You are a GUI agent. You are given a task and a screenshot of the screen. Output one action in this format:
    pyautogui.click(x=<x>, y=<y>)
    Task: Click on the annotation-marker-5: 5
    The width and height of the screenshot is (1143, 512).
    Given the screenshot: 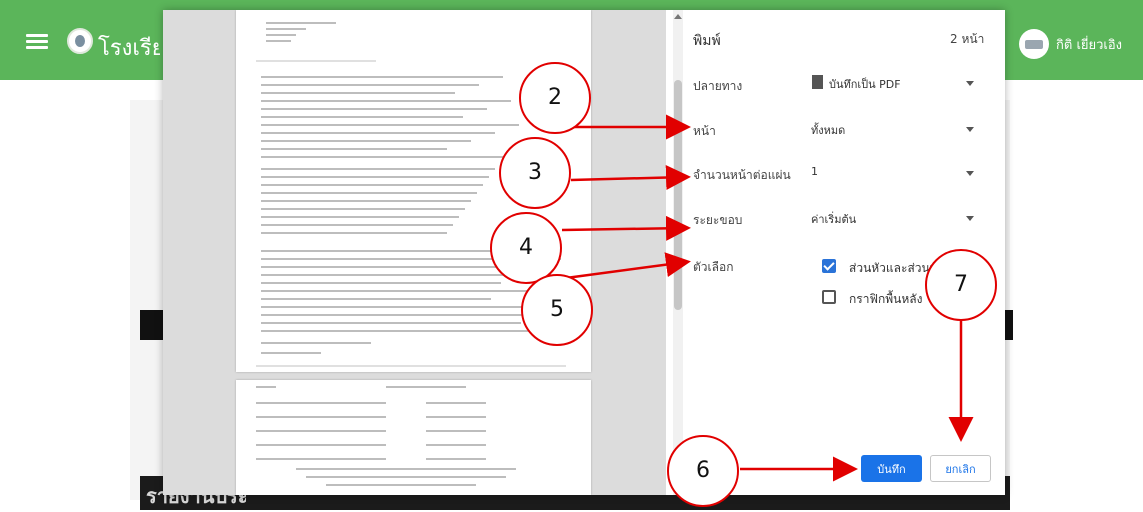 What is the action you would take?
    pyautogui.click(x=557, y=310)
    